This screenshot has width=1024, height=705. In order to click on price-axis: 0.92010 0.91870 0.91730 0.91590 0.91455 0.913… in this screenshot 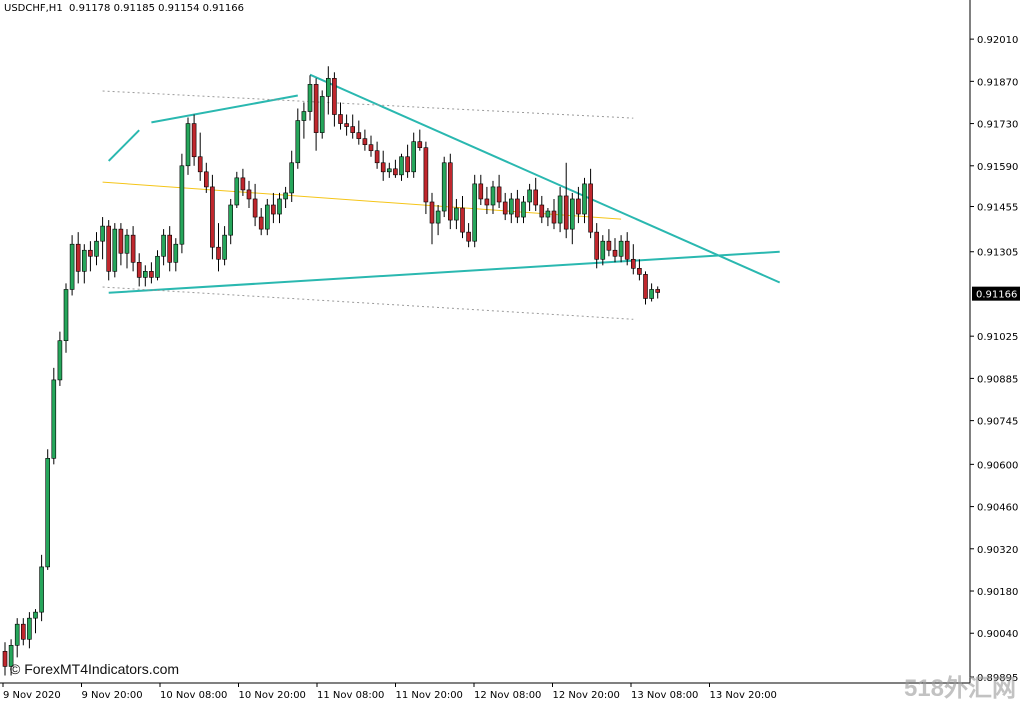, I will do `click(994, 359)`.